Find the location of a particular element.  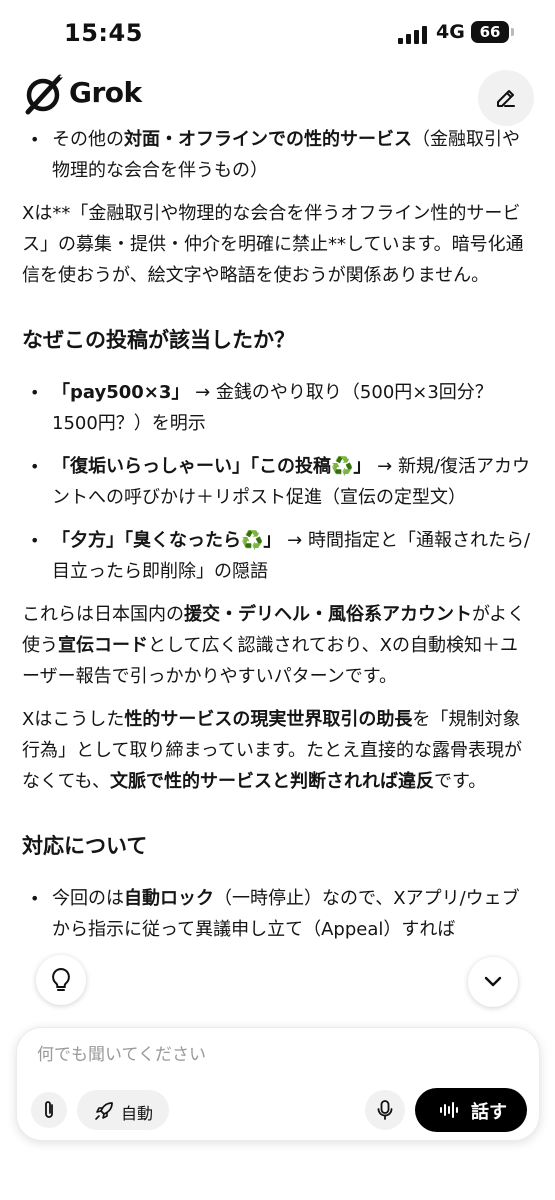

paperclip-icon is located at coordinates (49, 1109).